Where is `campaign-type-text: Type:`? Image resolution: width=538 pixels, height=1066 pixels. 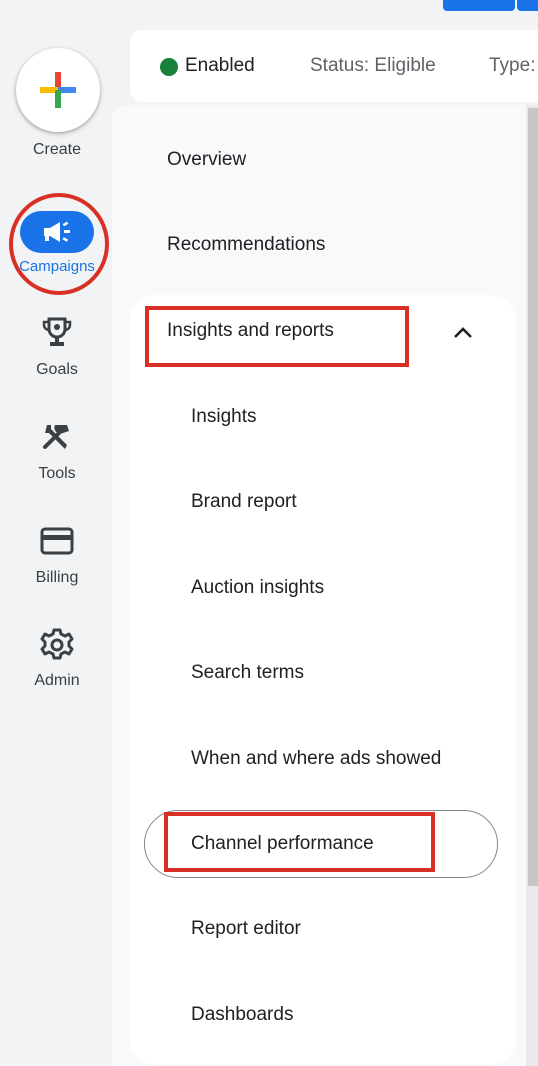
campaign-type-text: Type: is located at coordinates (512, 65).